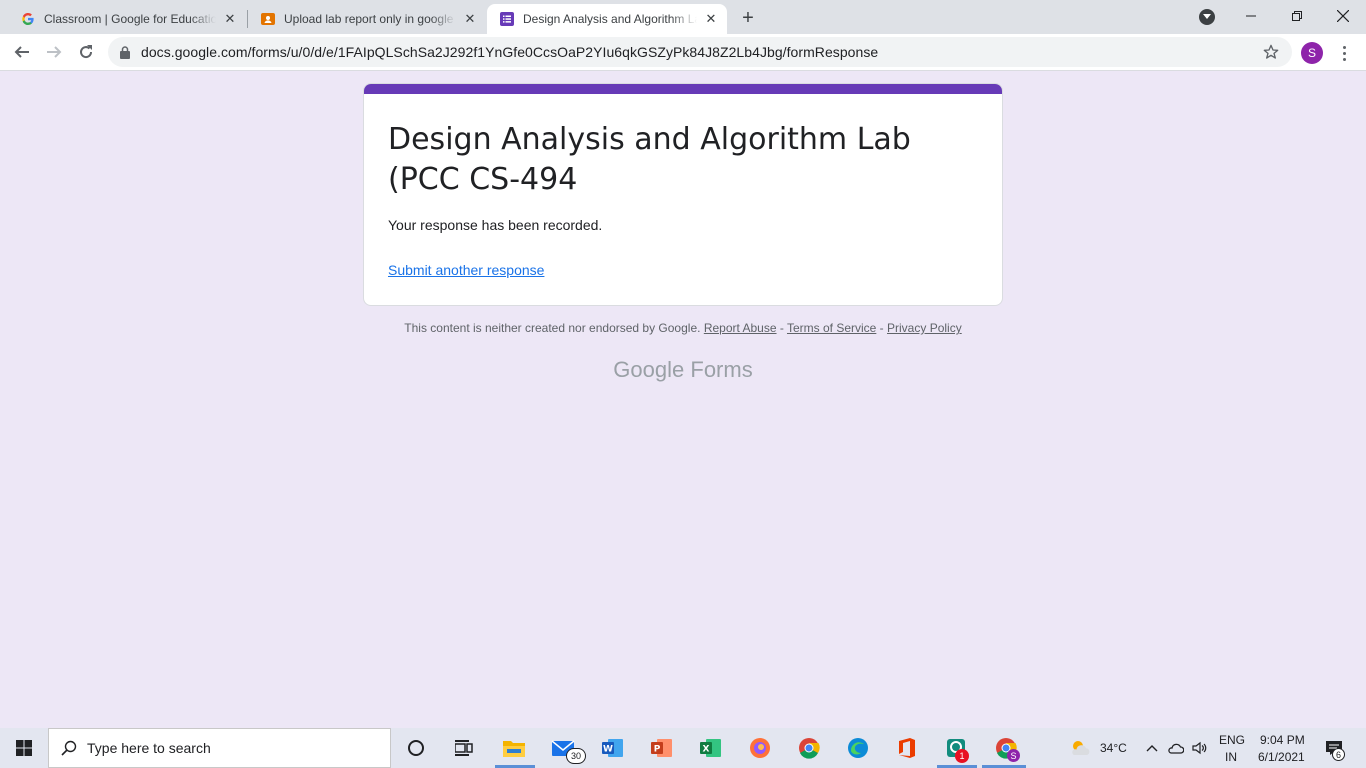 This screenshot has width=1366, height=768. I want to click on svg-text: W, so click(608, 750).